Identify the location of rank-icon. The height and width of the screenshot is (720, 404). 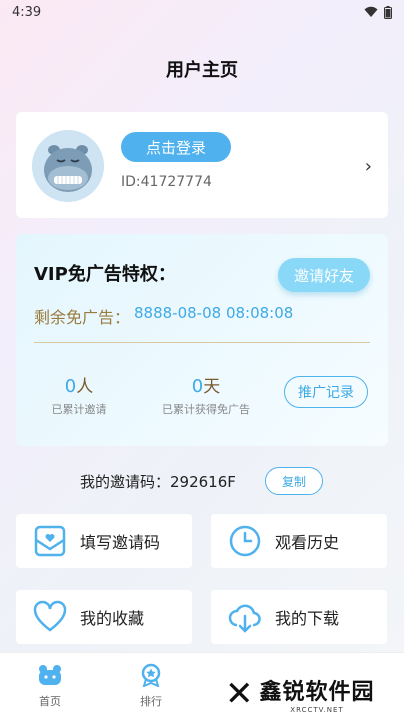
(151, 675).